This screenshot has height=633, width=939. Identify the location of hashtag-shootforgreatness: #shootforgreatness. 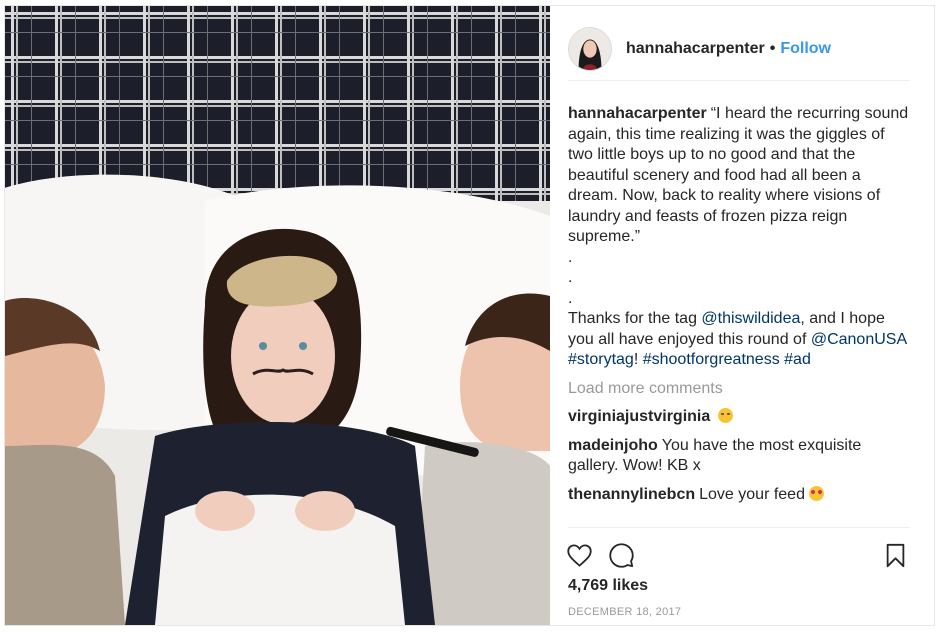
(711, 359).